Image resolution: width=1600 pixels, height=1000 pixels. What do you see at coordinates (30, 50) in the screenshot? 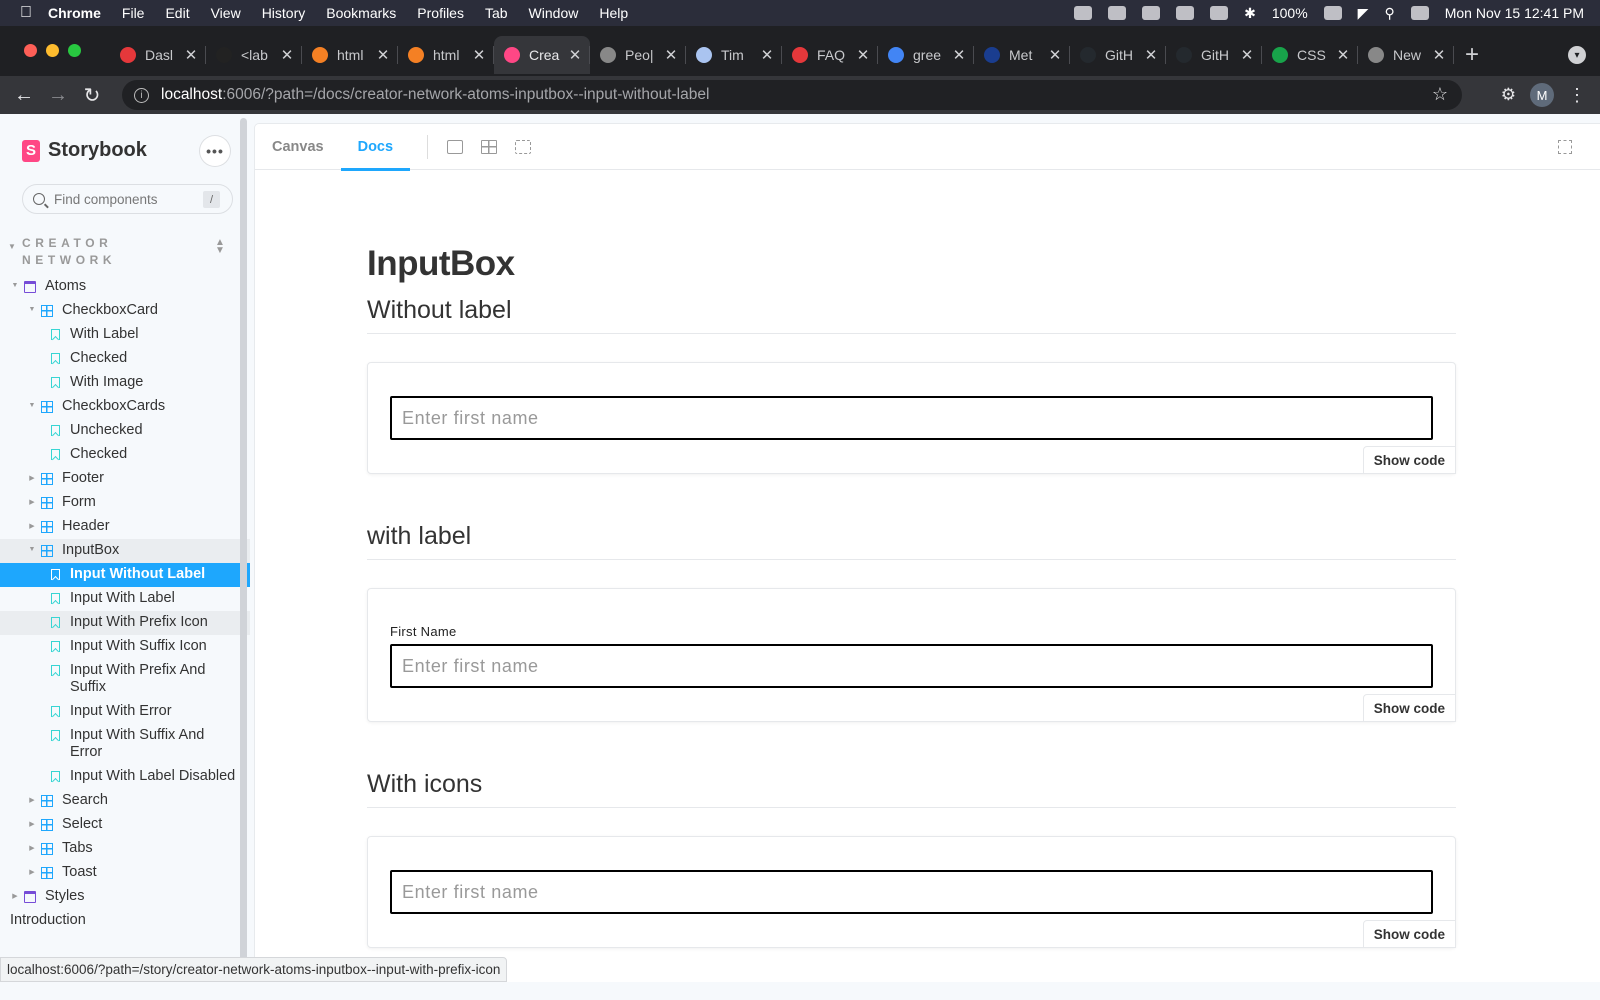
I see `close-window-button` at bounding box center [30, 50].